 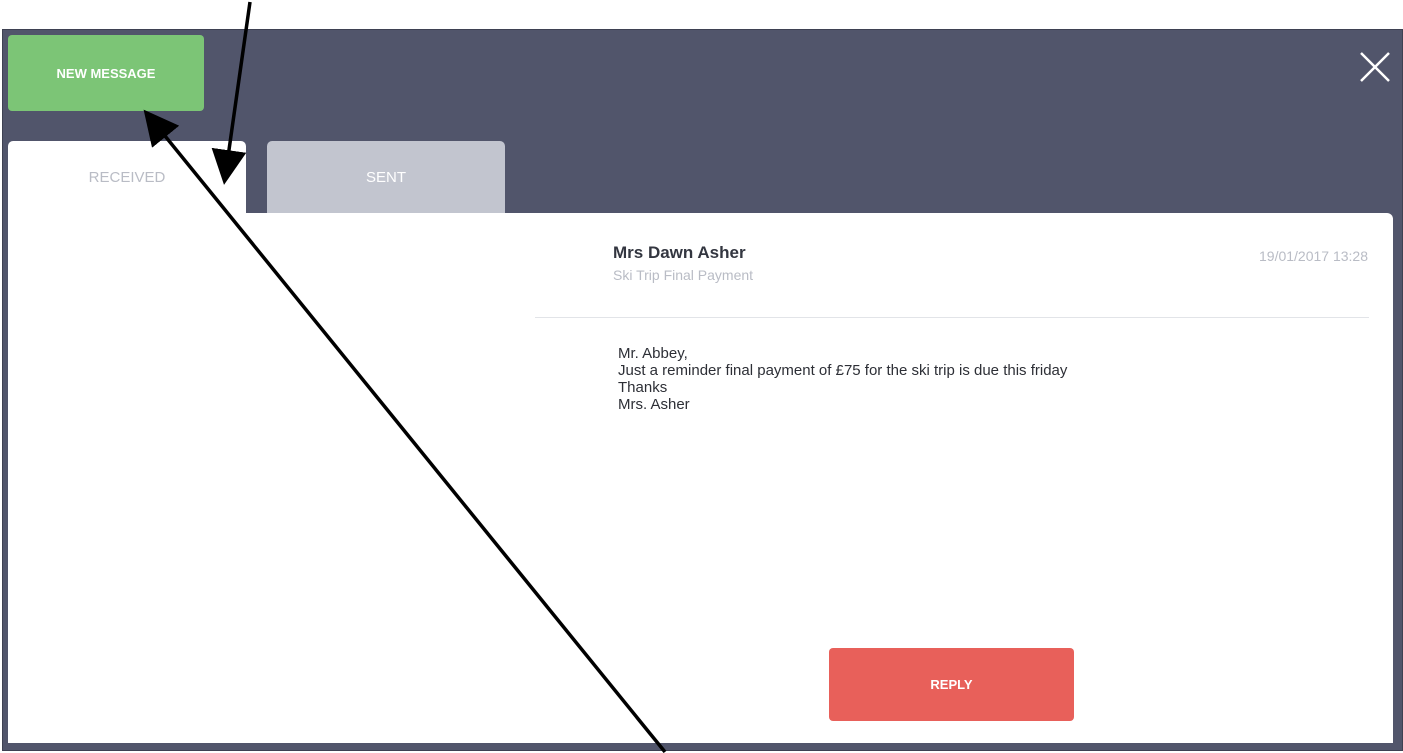 I want to click on message-subject: Ski Trip Final Payment, so click(x=683, y=275).